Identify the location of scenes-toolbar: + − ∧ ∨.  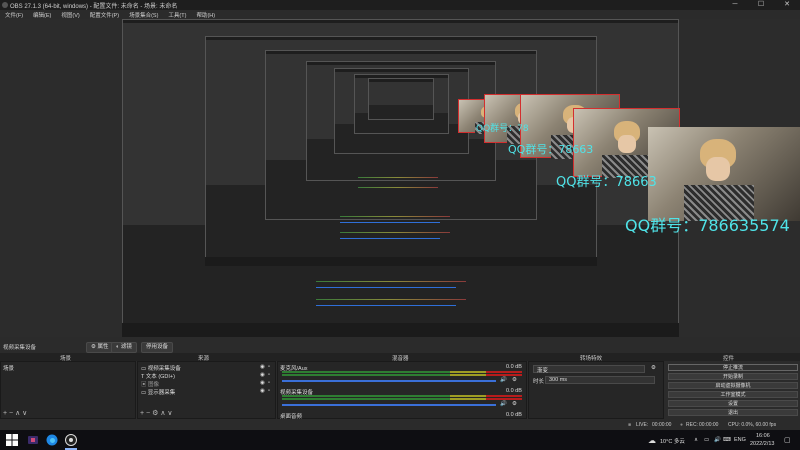
(15, 413).